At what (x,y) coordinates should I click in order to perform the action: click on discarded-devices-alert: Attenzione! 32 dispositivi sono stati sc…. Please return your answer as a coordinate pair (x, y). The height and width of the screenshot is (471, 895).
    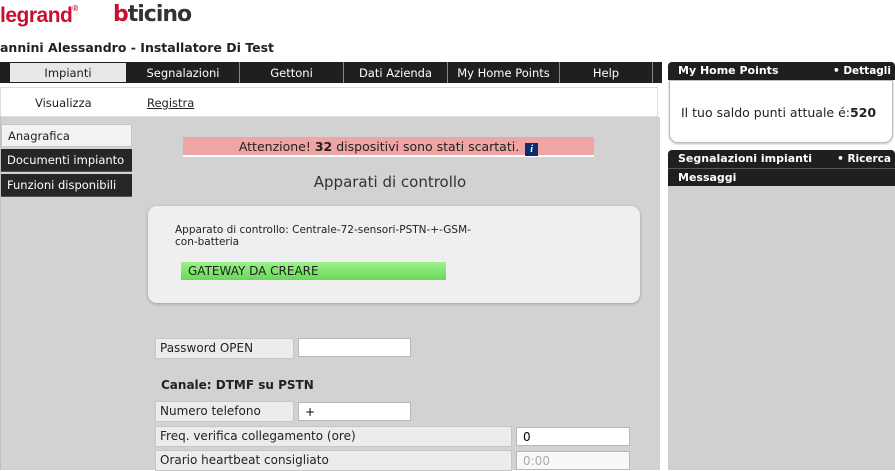
    Looking at the image, I should click on (388, 147).